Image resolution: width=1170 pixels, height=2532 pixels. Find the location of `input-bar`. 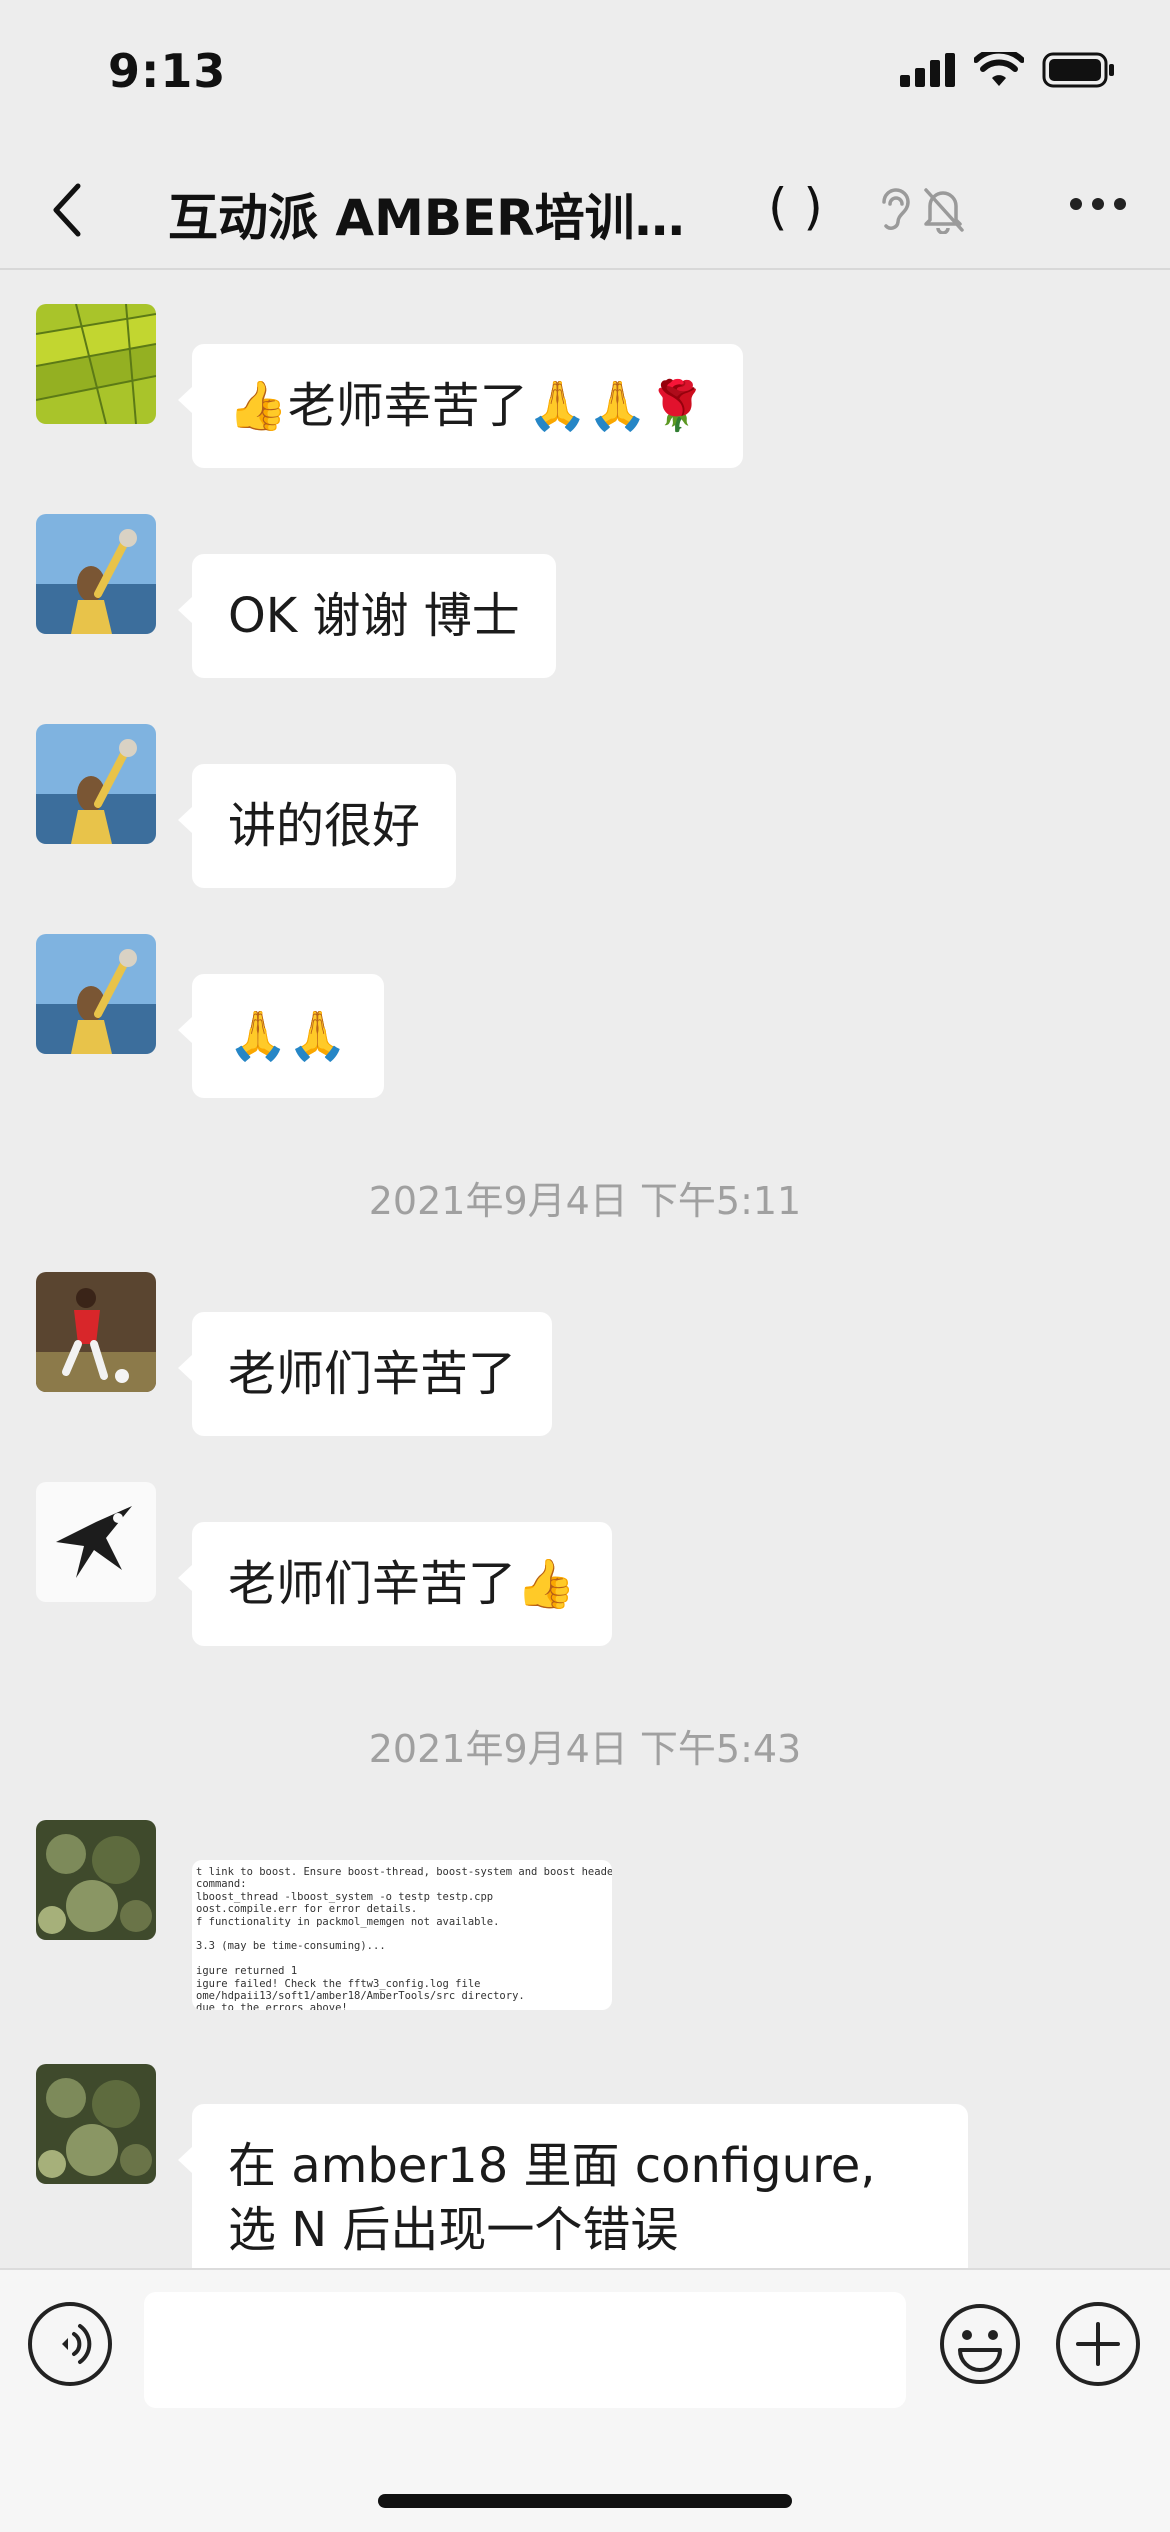

input-bar is located at coordinates (585, 2400).